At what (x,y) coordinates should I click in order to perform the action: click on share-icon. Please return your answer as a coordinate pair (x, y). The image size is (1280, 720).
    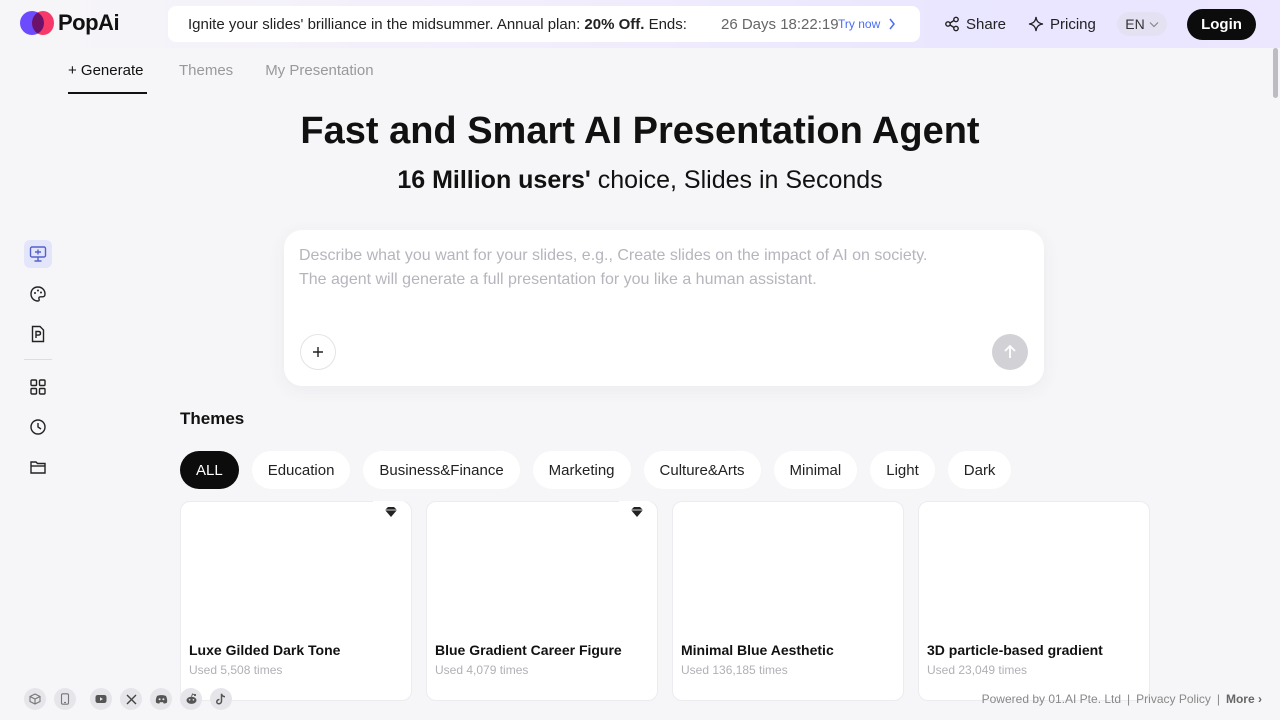
    Looking at the image, I should click on (952, 24).